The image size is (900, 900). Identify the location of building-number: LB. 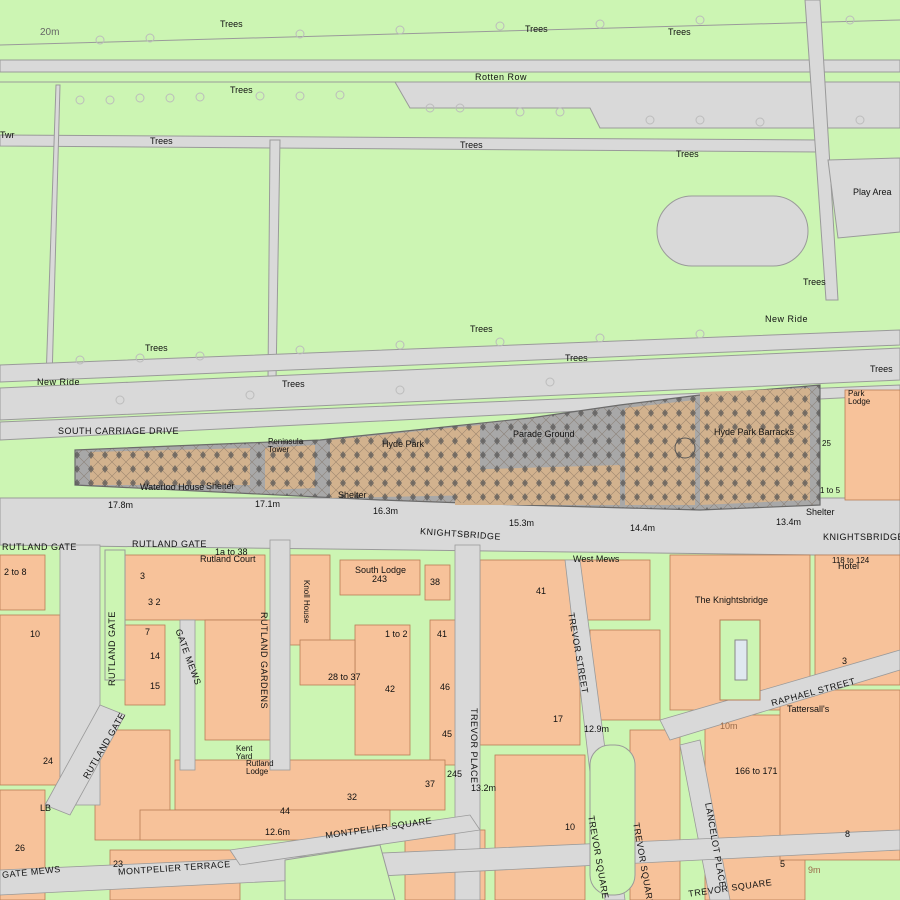
(46, 808).